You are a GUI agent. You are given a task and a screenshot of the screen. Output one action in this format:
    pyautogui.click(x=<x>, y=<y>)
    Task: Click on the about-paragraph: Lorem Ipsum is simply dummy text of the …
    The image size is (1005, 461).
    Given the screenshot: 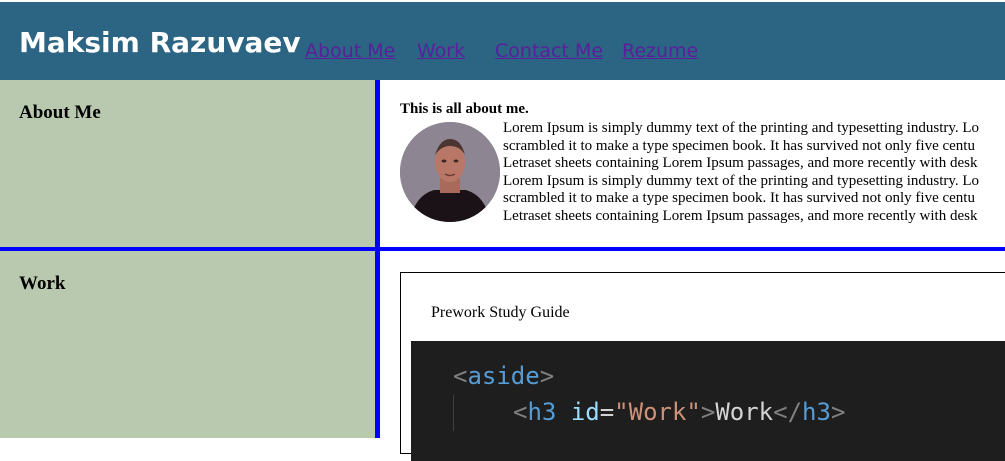 What is the action you would take?
    pyautogui.click(x=754, y=172)
    